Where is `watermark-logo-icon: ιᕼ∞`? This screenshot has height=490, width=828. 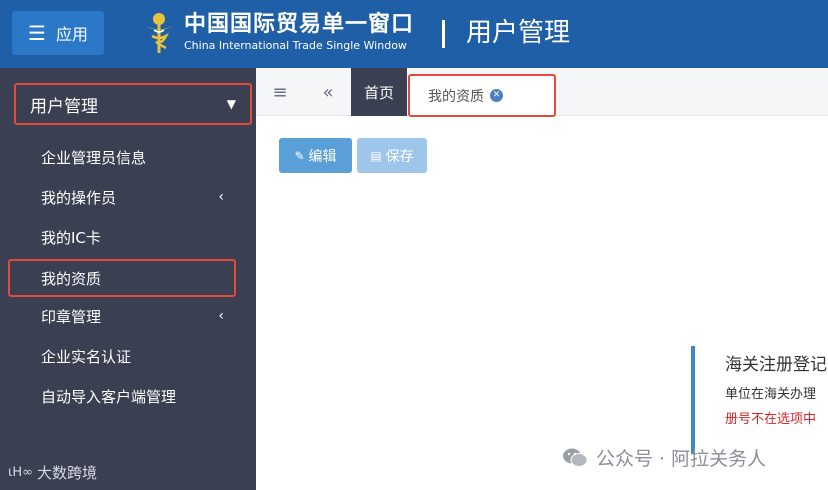
watermark-logo-icon: ιᕼ∞ is located at coordinates (21, 472).